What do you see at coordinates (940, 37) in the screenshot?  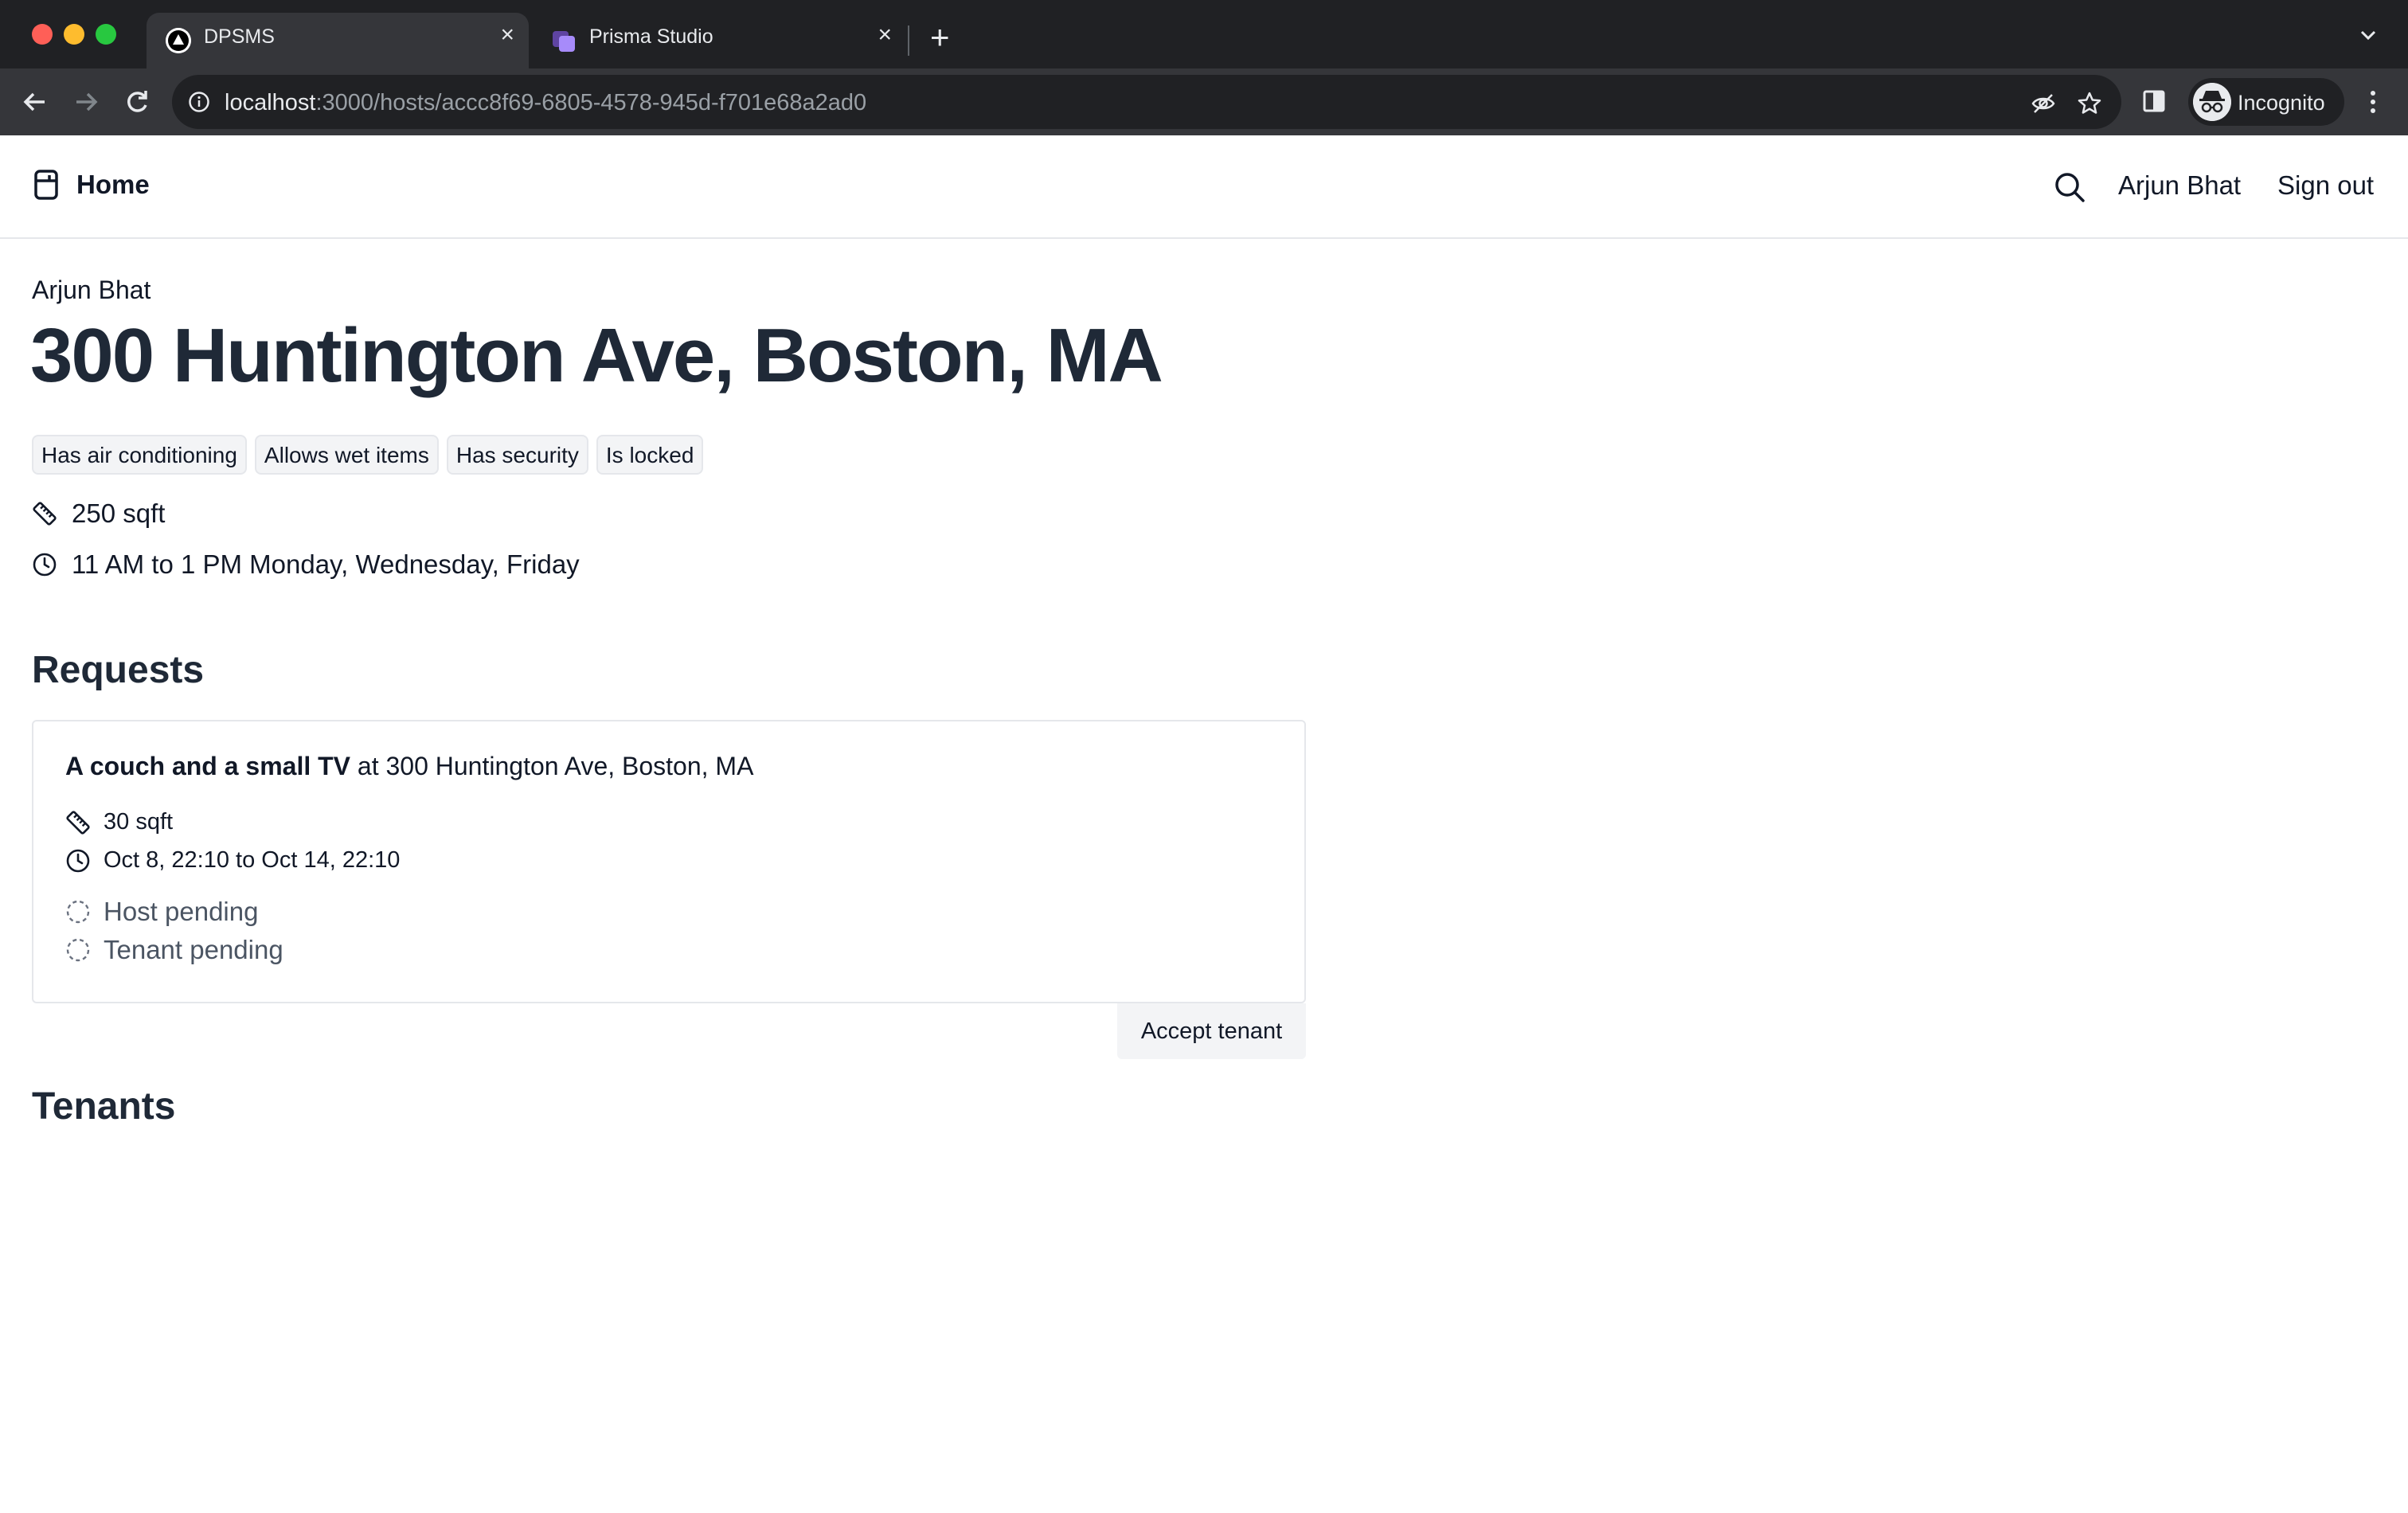 I see `new-tab-icon: +` at bounding box center [940, 37].